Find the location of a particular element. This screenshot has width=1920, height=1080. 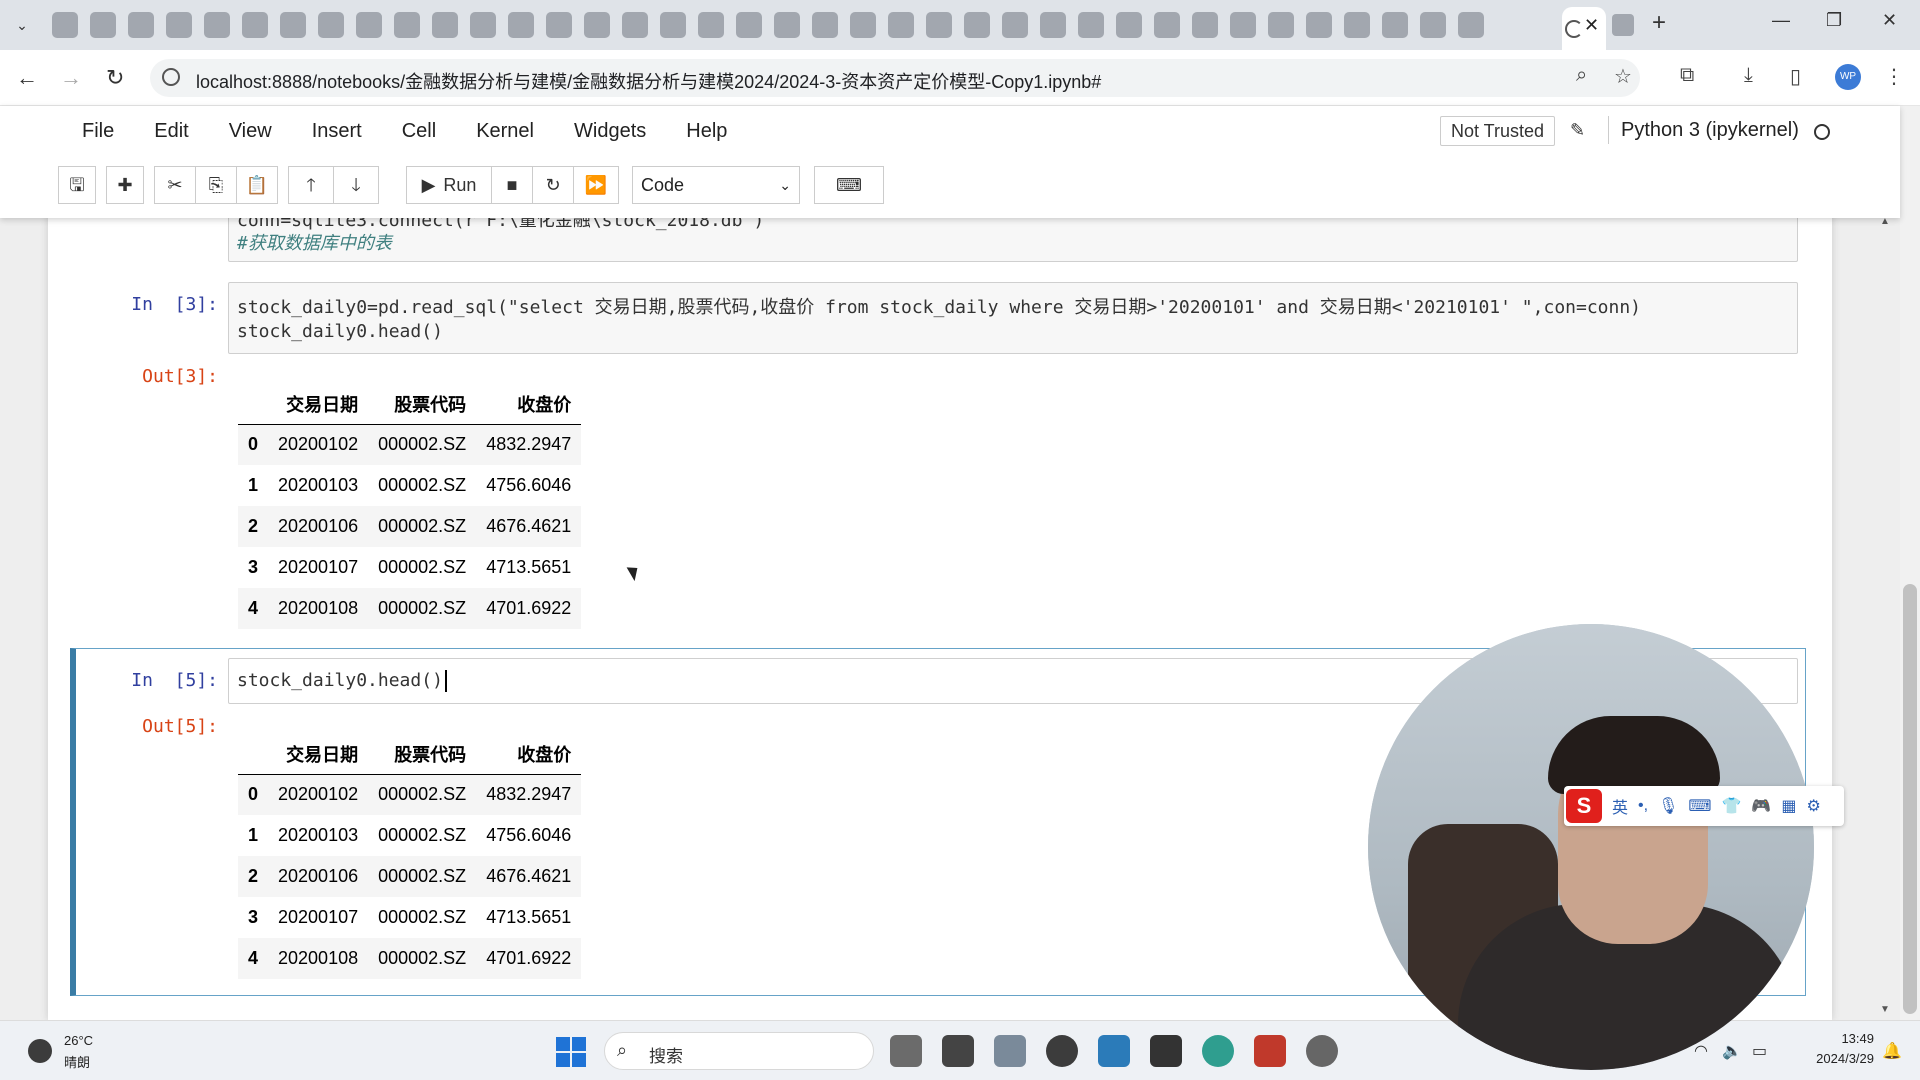

menu-widgets: Widgets is located at coordinates (610, 131).